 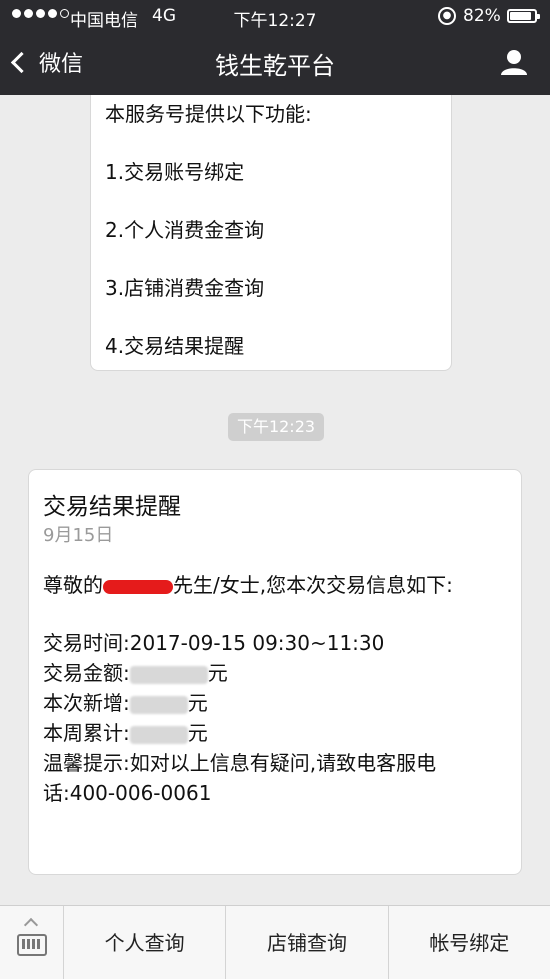 What do you see at coordinates (257, 643) in the screenshot?
I see `value: 2017-09-15 09:30~11:30` at bounding box center [257, 643].